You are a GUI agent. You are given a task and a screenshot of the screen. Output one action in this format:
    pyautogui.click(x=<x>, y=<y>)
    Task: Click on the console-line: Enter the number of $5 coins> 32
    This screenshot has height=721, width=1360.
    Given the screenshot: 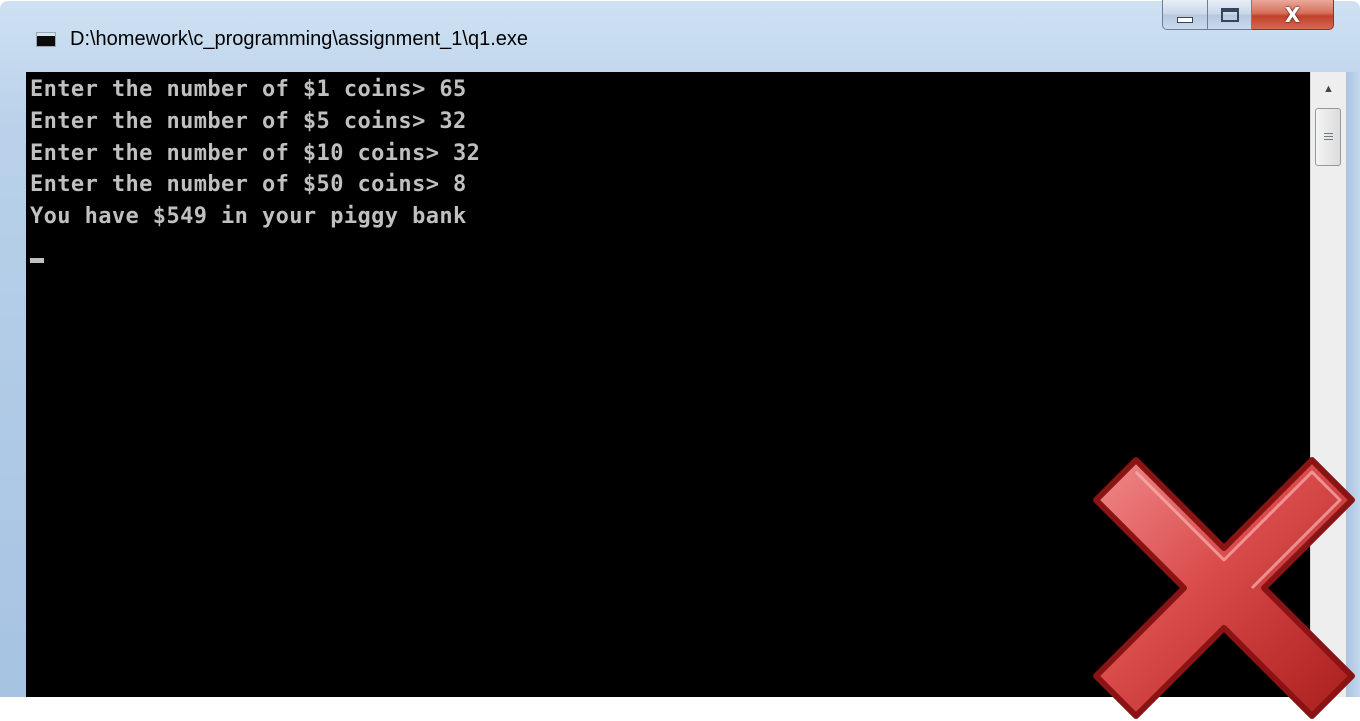 What is the action you would take?
    pyautogui.click(x=248, y=121)
    